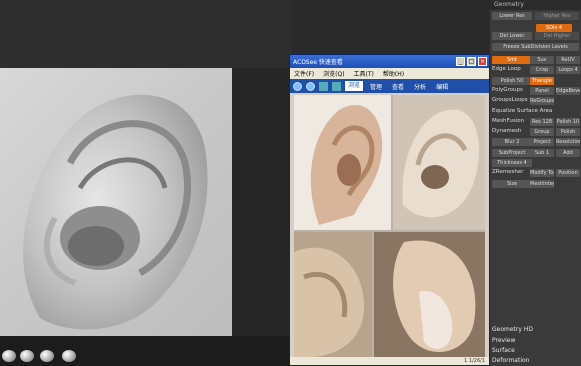  Describe the element at coordinates (522, 111) in the screenshot. I see `panel-label: Equalize Surface Area` at that location.